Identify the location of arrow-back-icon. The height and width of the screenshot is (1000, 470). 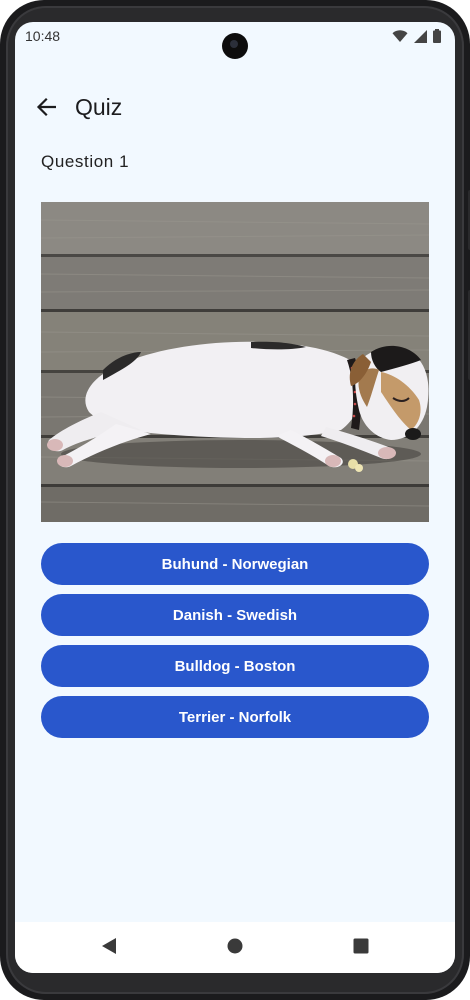
(46, 109).